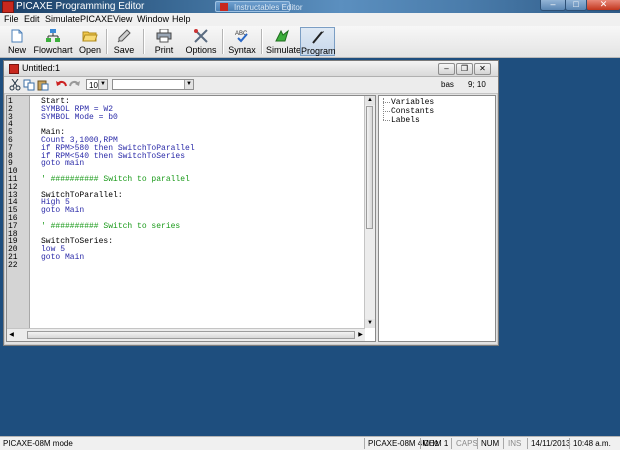  What do you see at coordinates (191, 335) in the screenshot?
I see `horizontal-scroll-thumb` at bounding box center [191, 335].